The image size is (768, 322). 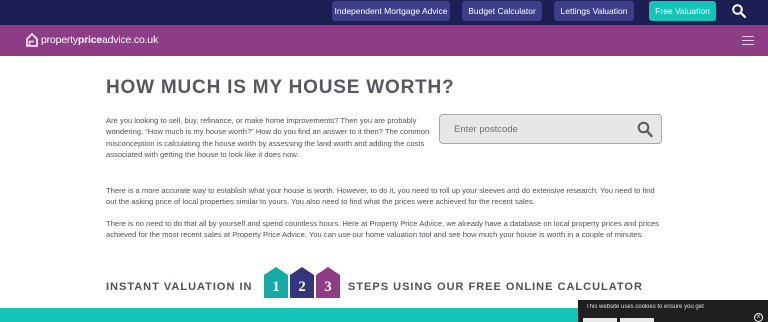 What do you see at coordinates (682, 11) in the screenshot?
I see `free-valuation-button: Free Valuation` at bounding box center [682, 11].